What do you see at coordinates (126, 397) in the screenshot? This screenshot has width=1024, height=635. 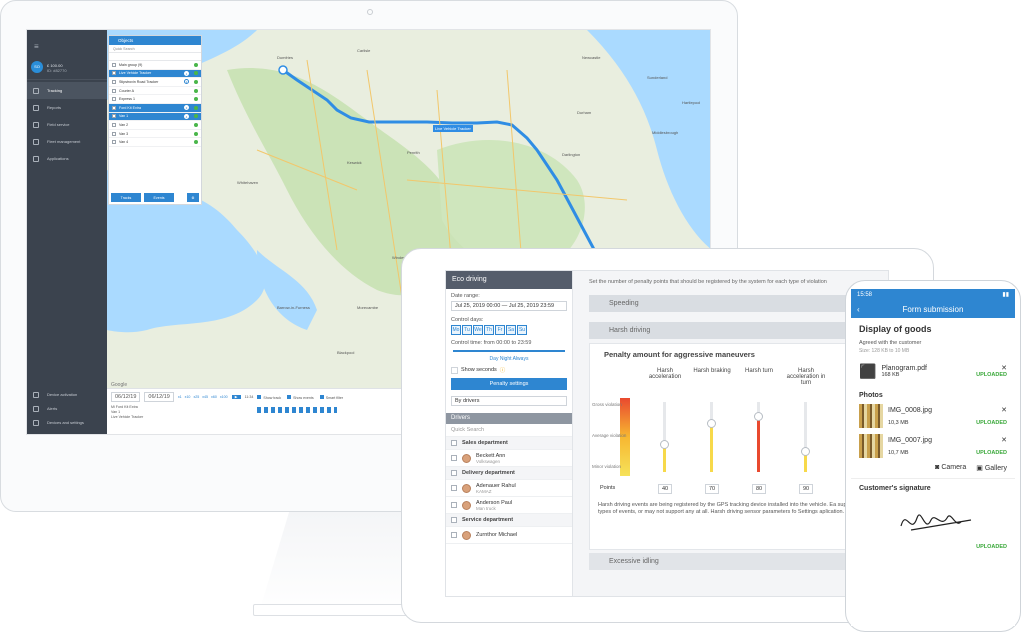 I see `date-from: 06/12/19` at bounding box center [126, 397].